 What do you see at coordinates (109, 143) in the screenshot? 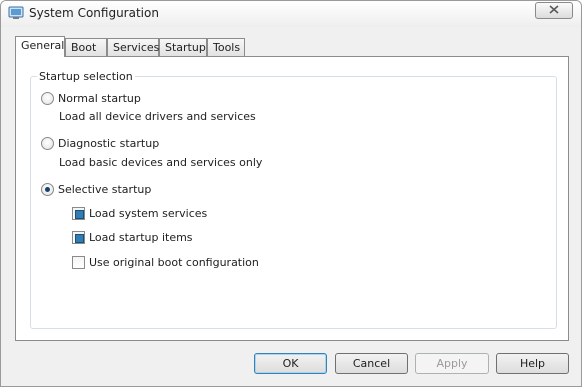
I see `diagnostic-startup-label: Diagnostic startup` at bounding box center [109, 143].